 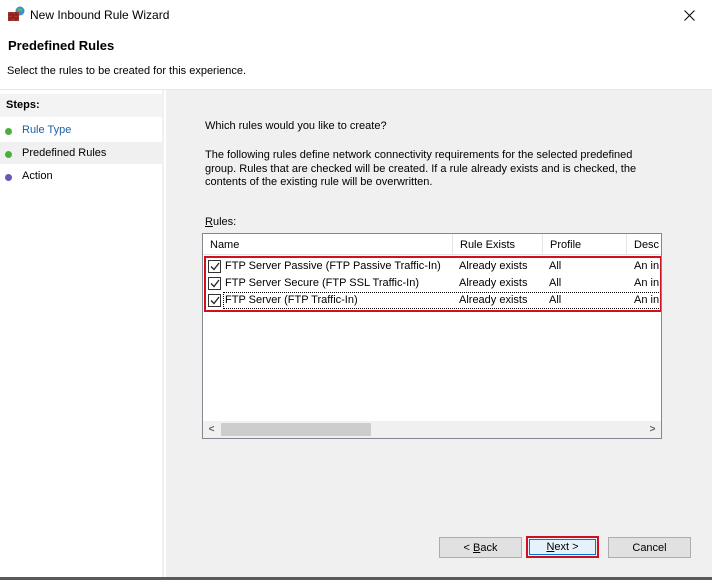 What do you see at coordinates (649, 547) in the screenshot?
I see `cancel-button: Cancel` at bounding box center [649, 547].